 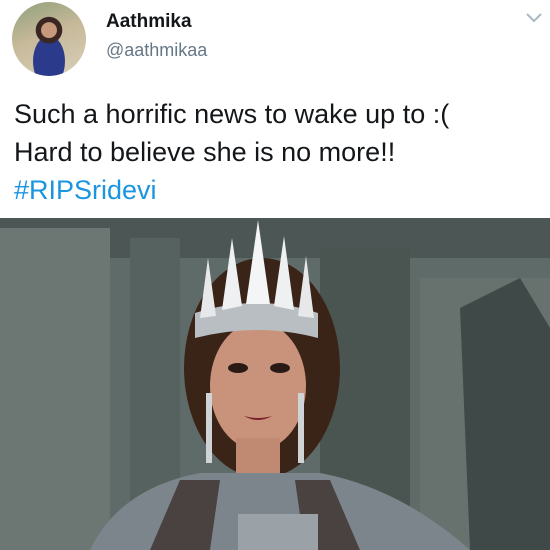 I want to click on user-handle: @aathmikaa, so click(x=156, y=50).